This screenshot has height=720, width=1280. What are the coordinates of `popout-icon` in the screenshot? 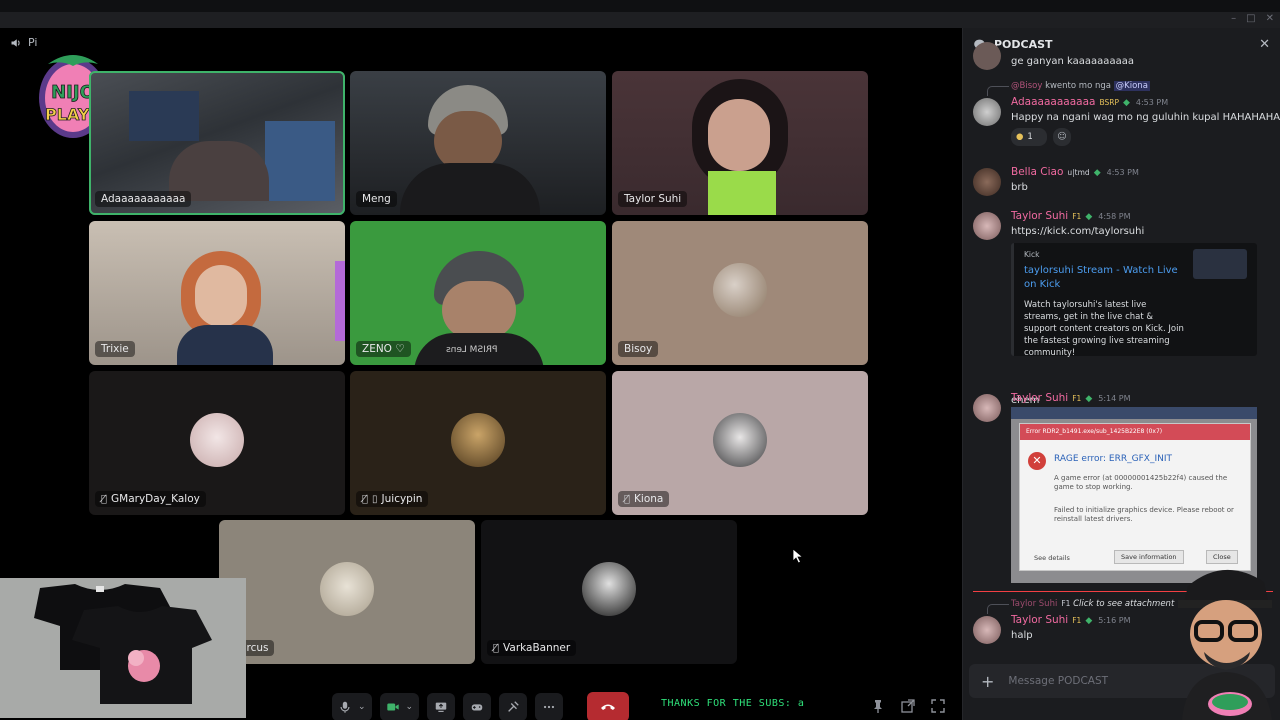 It's located at (908, 706).